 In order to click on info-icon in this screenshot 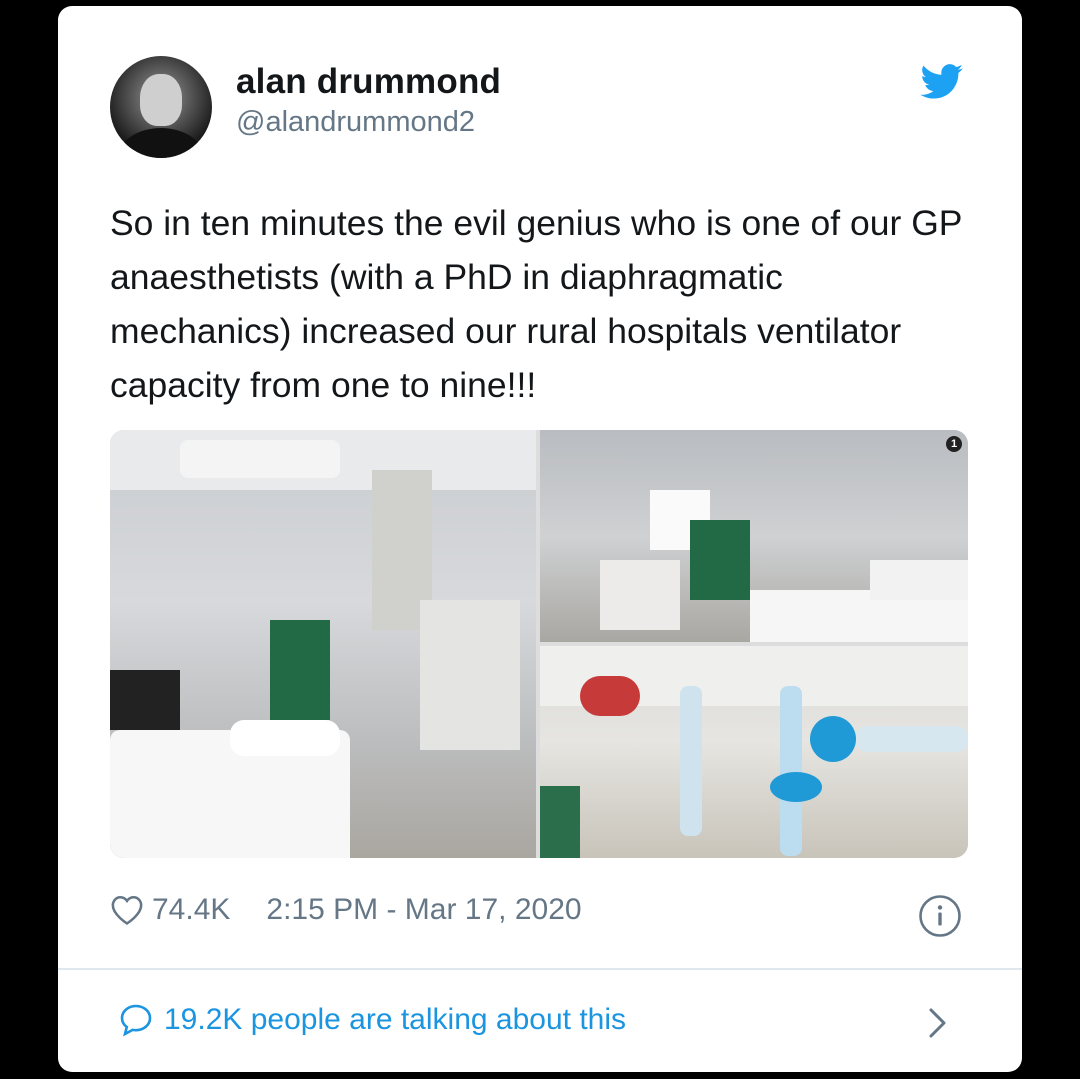, I will do `click(940, 916)`.